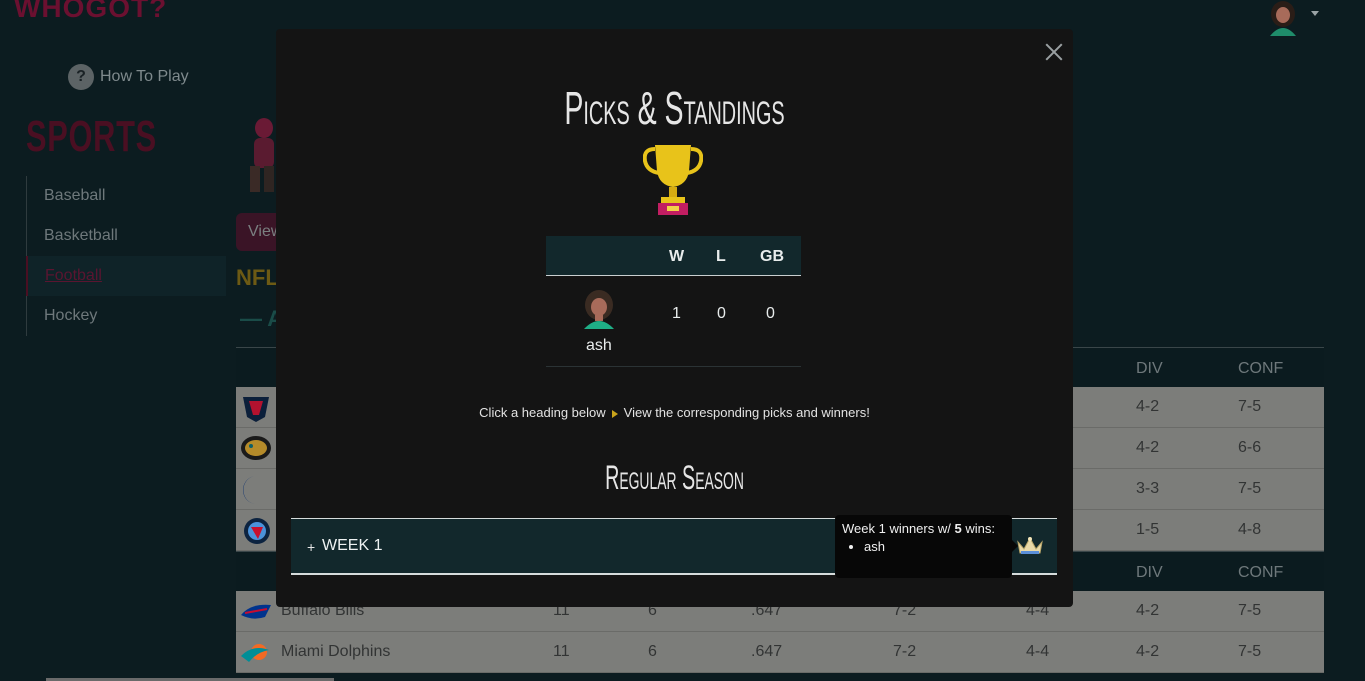  Describe the element at coordinates (978, 528) in the screenshot. I see `tooltip-suffix: wins:` at that location.